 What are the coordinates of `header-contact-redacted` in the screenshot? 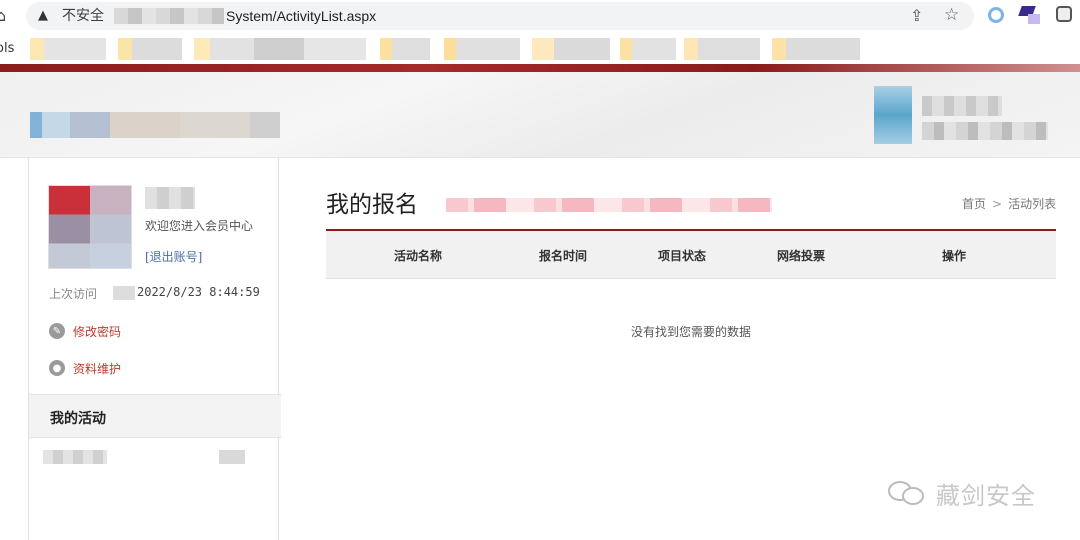 It's located at (957, 115).